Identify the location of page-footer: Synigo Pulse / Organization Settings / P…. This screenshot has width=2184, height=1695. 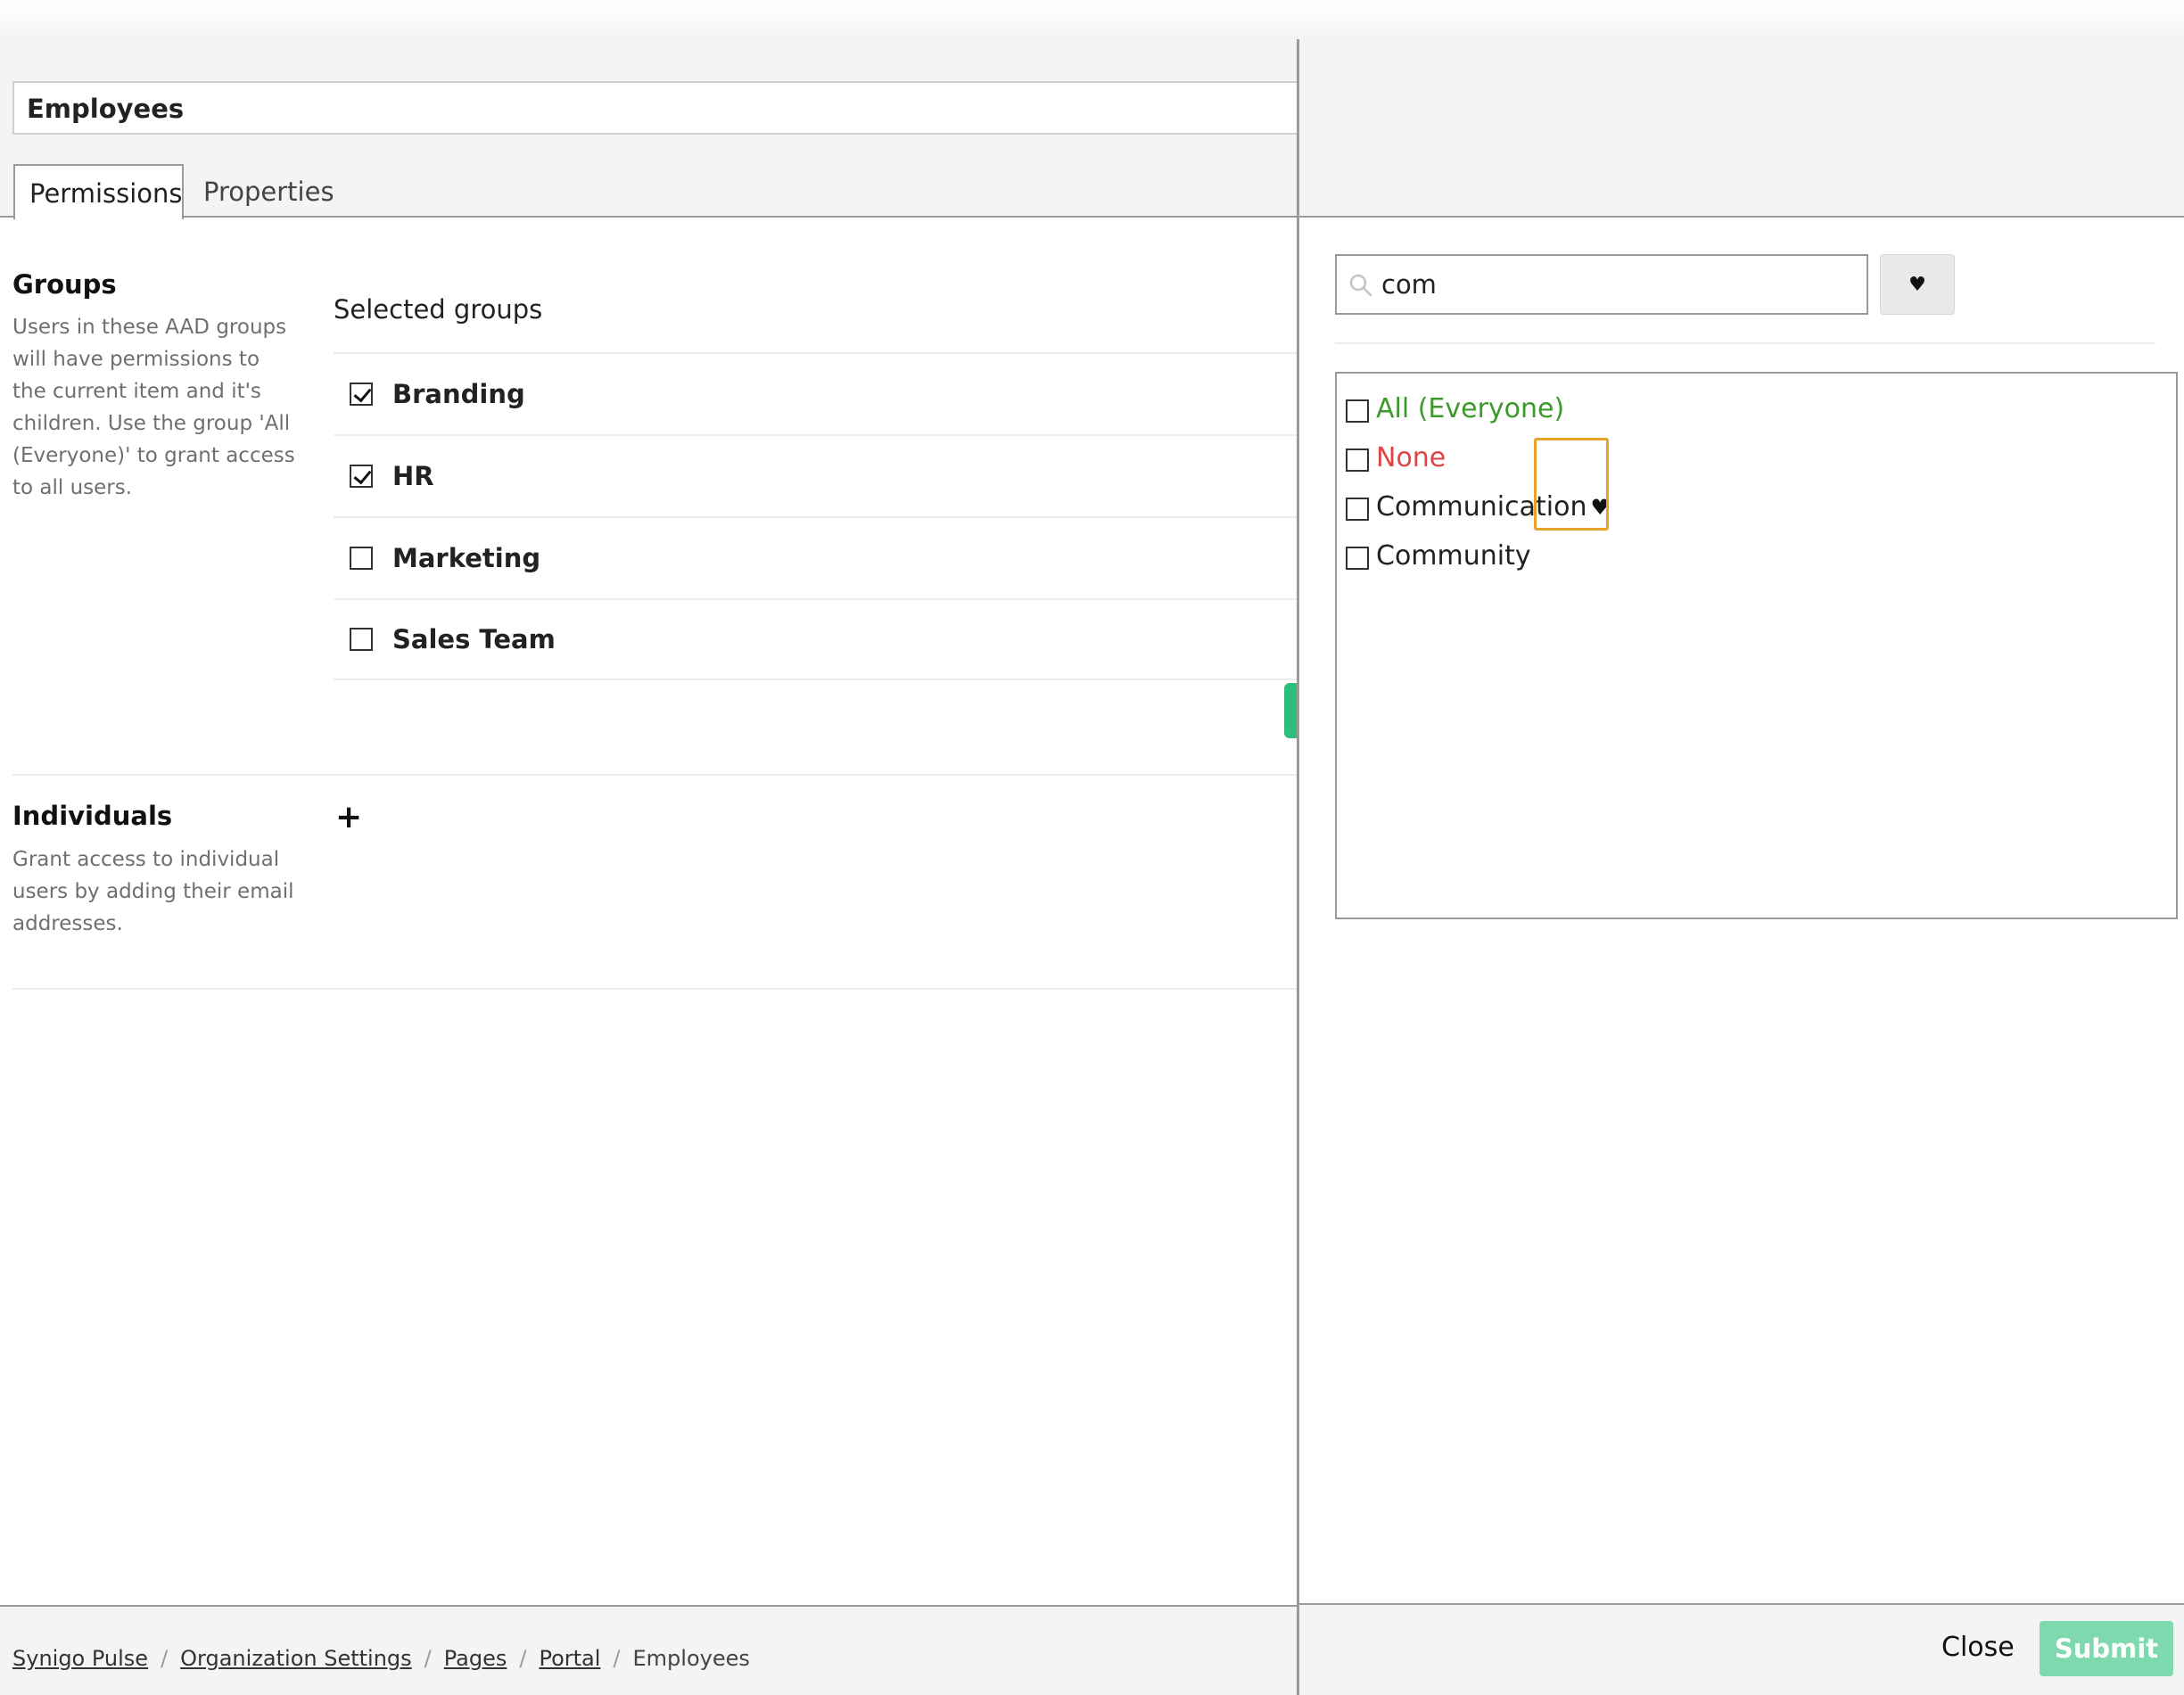
(648, 1650).